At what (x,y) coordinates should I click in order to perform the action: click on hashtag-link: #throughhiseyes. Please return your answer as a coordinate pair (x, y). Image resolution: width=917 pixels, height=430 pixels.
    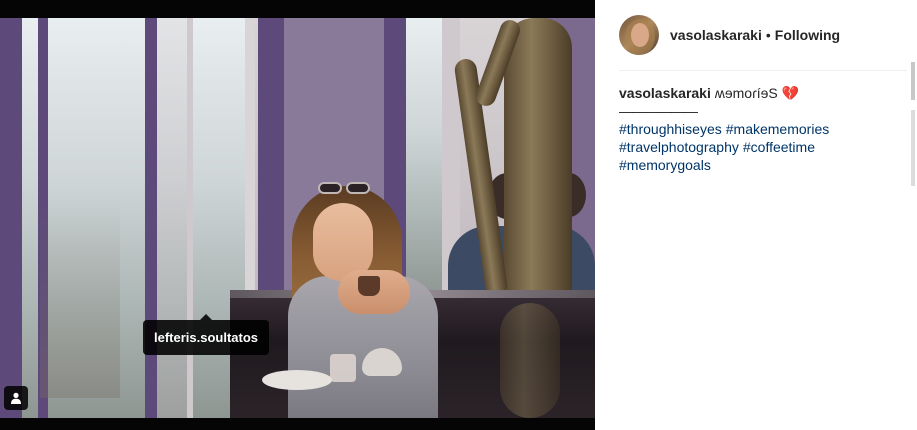
    Looking at the image, I should click on (670, 129).